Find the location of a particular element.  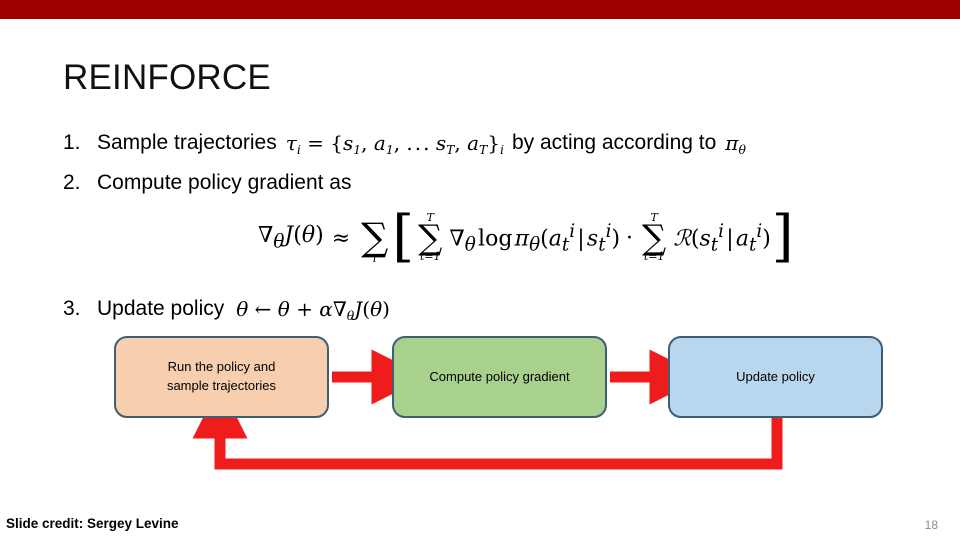

inner-sum-1-lower: t=1 is located at coordinates (430, 257).